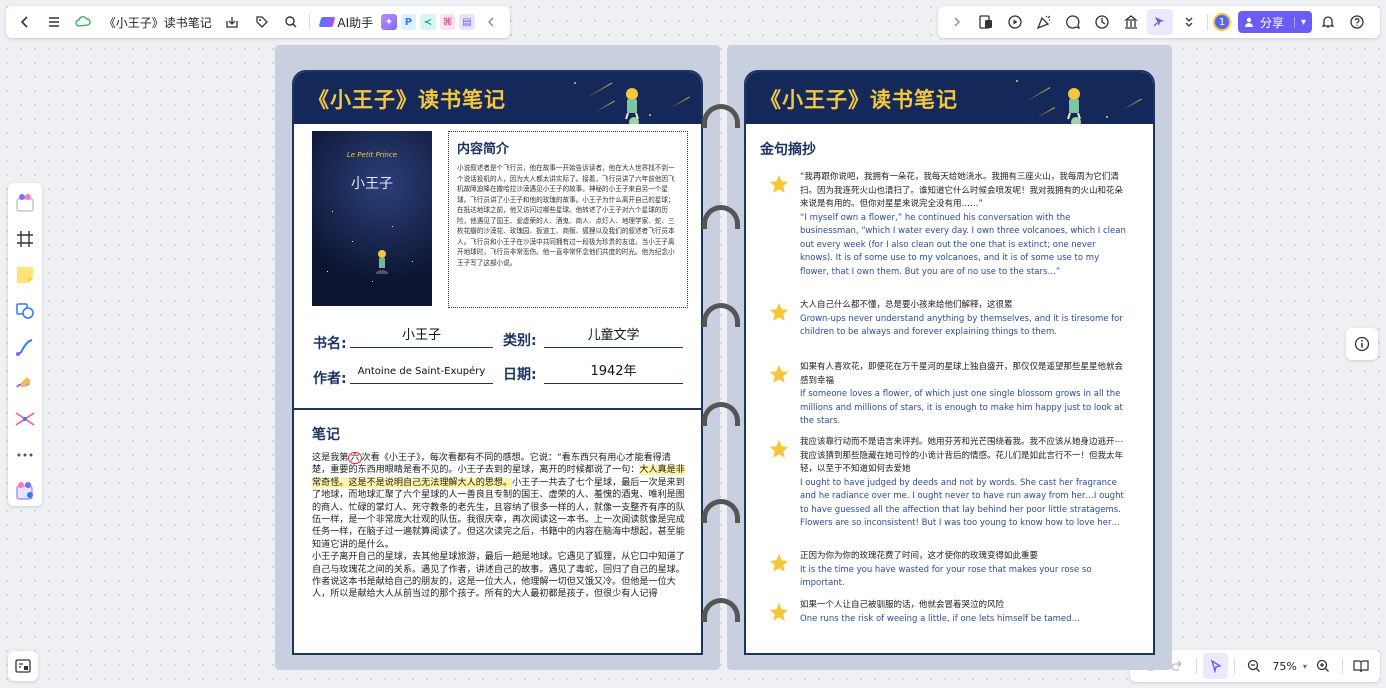 This screenshot has height=688, width=1386. What do you see at coordinates (25, 311) in the screenshot?
I see `shape-tool-icon` at bounding box center [25, 311].